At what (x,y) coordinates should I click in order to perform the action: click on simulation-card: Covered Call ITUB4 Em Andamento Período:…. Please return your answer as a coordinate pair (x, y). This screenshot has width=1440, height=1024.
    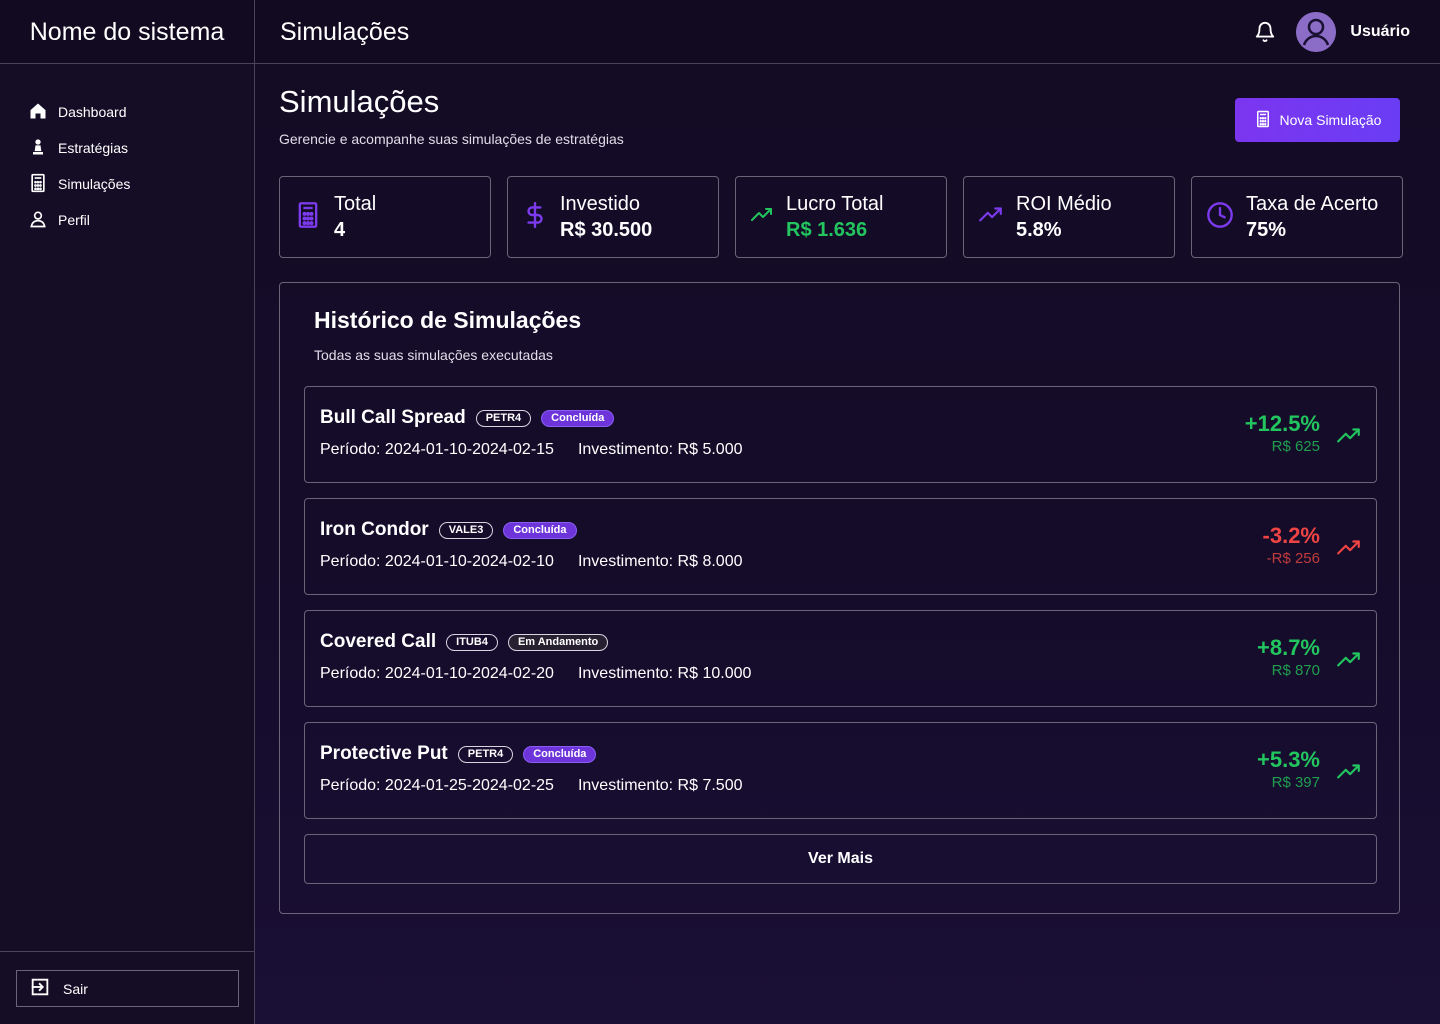
    Looking at the image, I should click on (840, 658).